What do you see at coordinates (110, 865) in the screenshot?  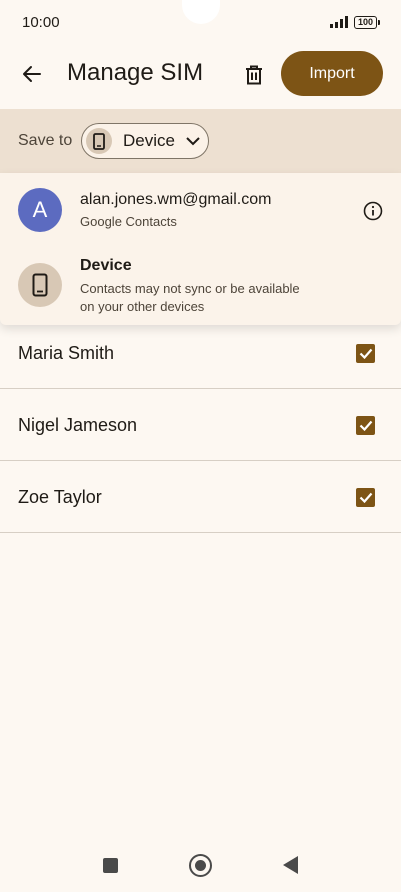 I see `recents-icon` at bounding box center [110, 865].